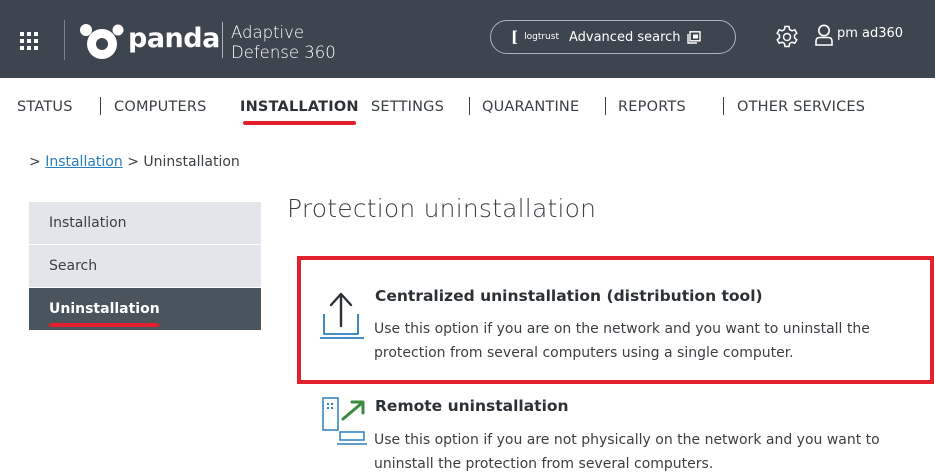  I want to click on breadcrumb: > Installation > Uninstallation, so click(134, 162).